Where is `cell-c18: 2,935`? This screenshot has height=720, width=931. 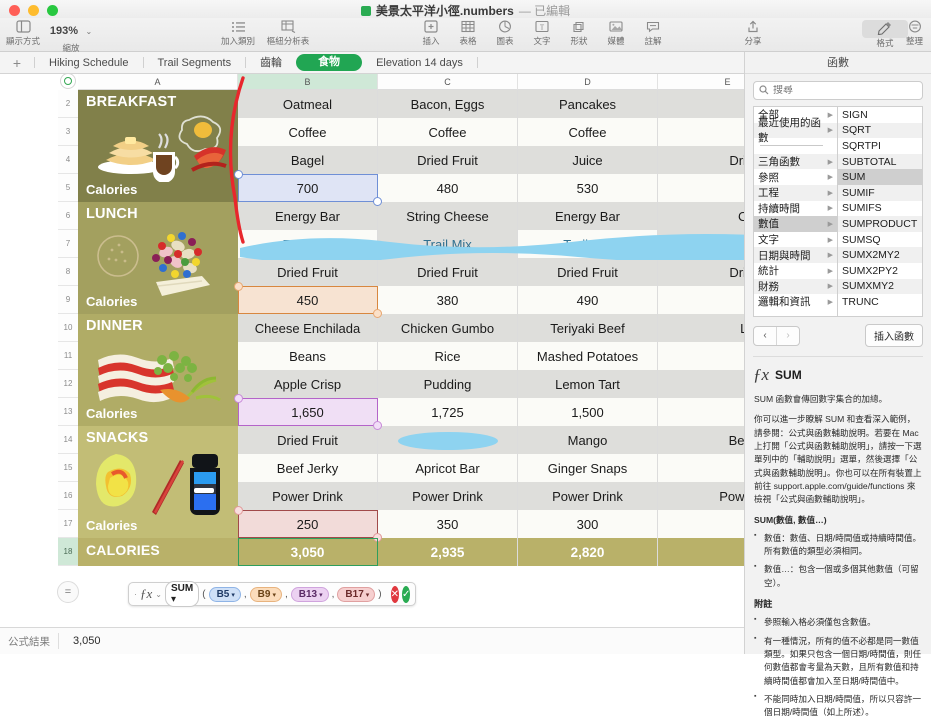 cell-c18: 2,935 is located at coordinates (448, 552).